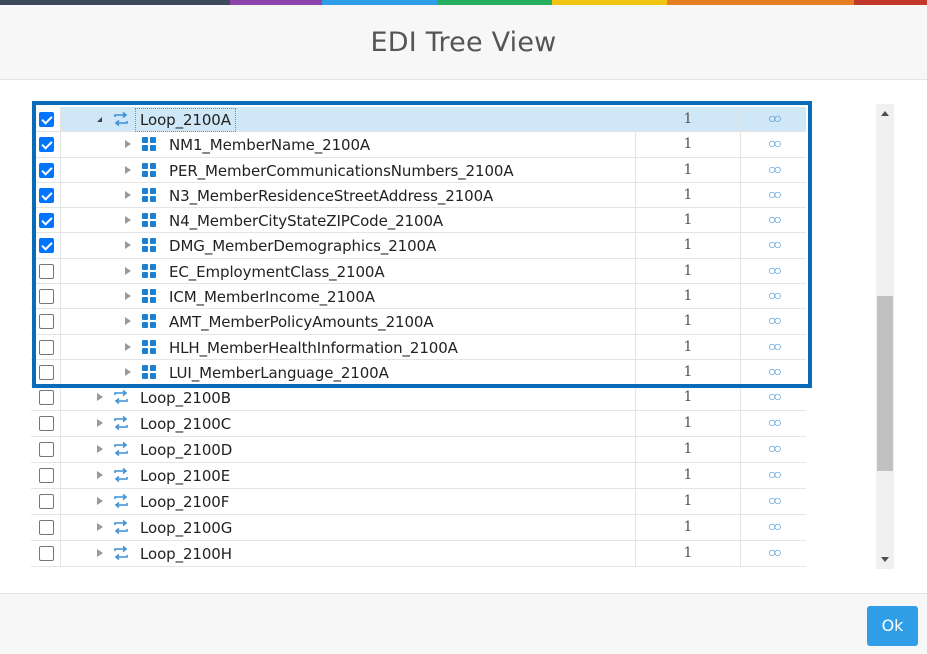 This screenshot has width=927, height=654. I want to click on tree-row-segment: LUI_MemberLanguage_2100A 1 ○○, so click(418, 372).